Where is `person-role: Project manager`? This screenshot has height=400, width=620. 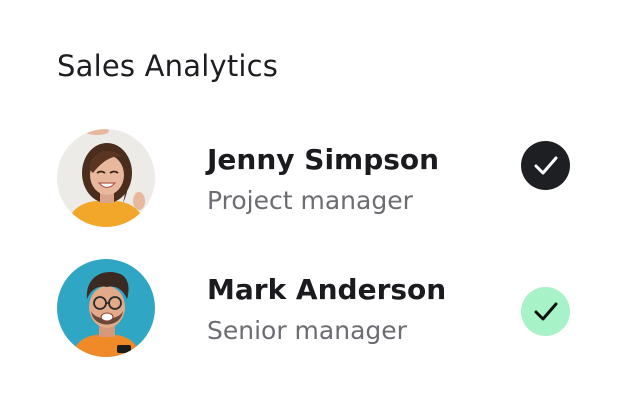 person-role: Project manager is located at coordinates (310, 200).